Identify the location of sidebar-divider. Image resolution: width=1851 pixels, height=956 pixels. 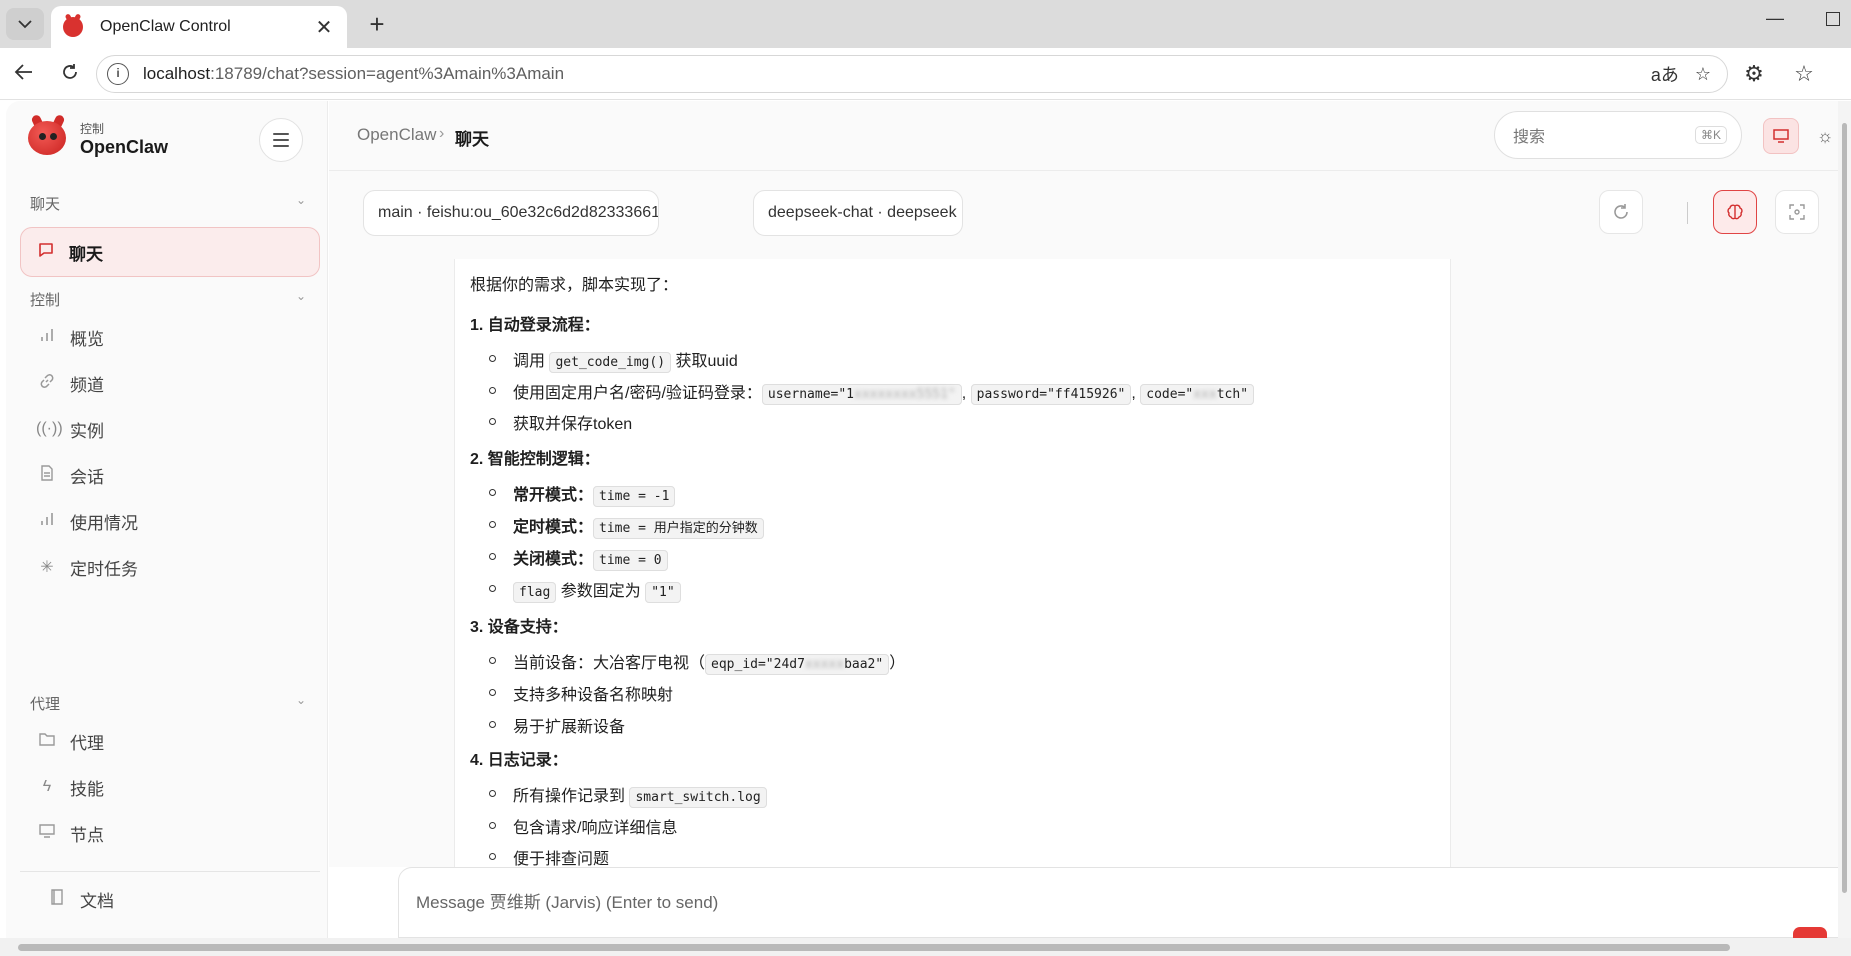
(170, 871).